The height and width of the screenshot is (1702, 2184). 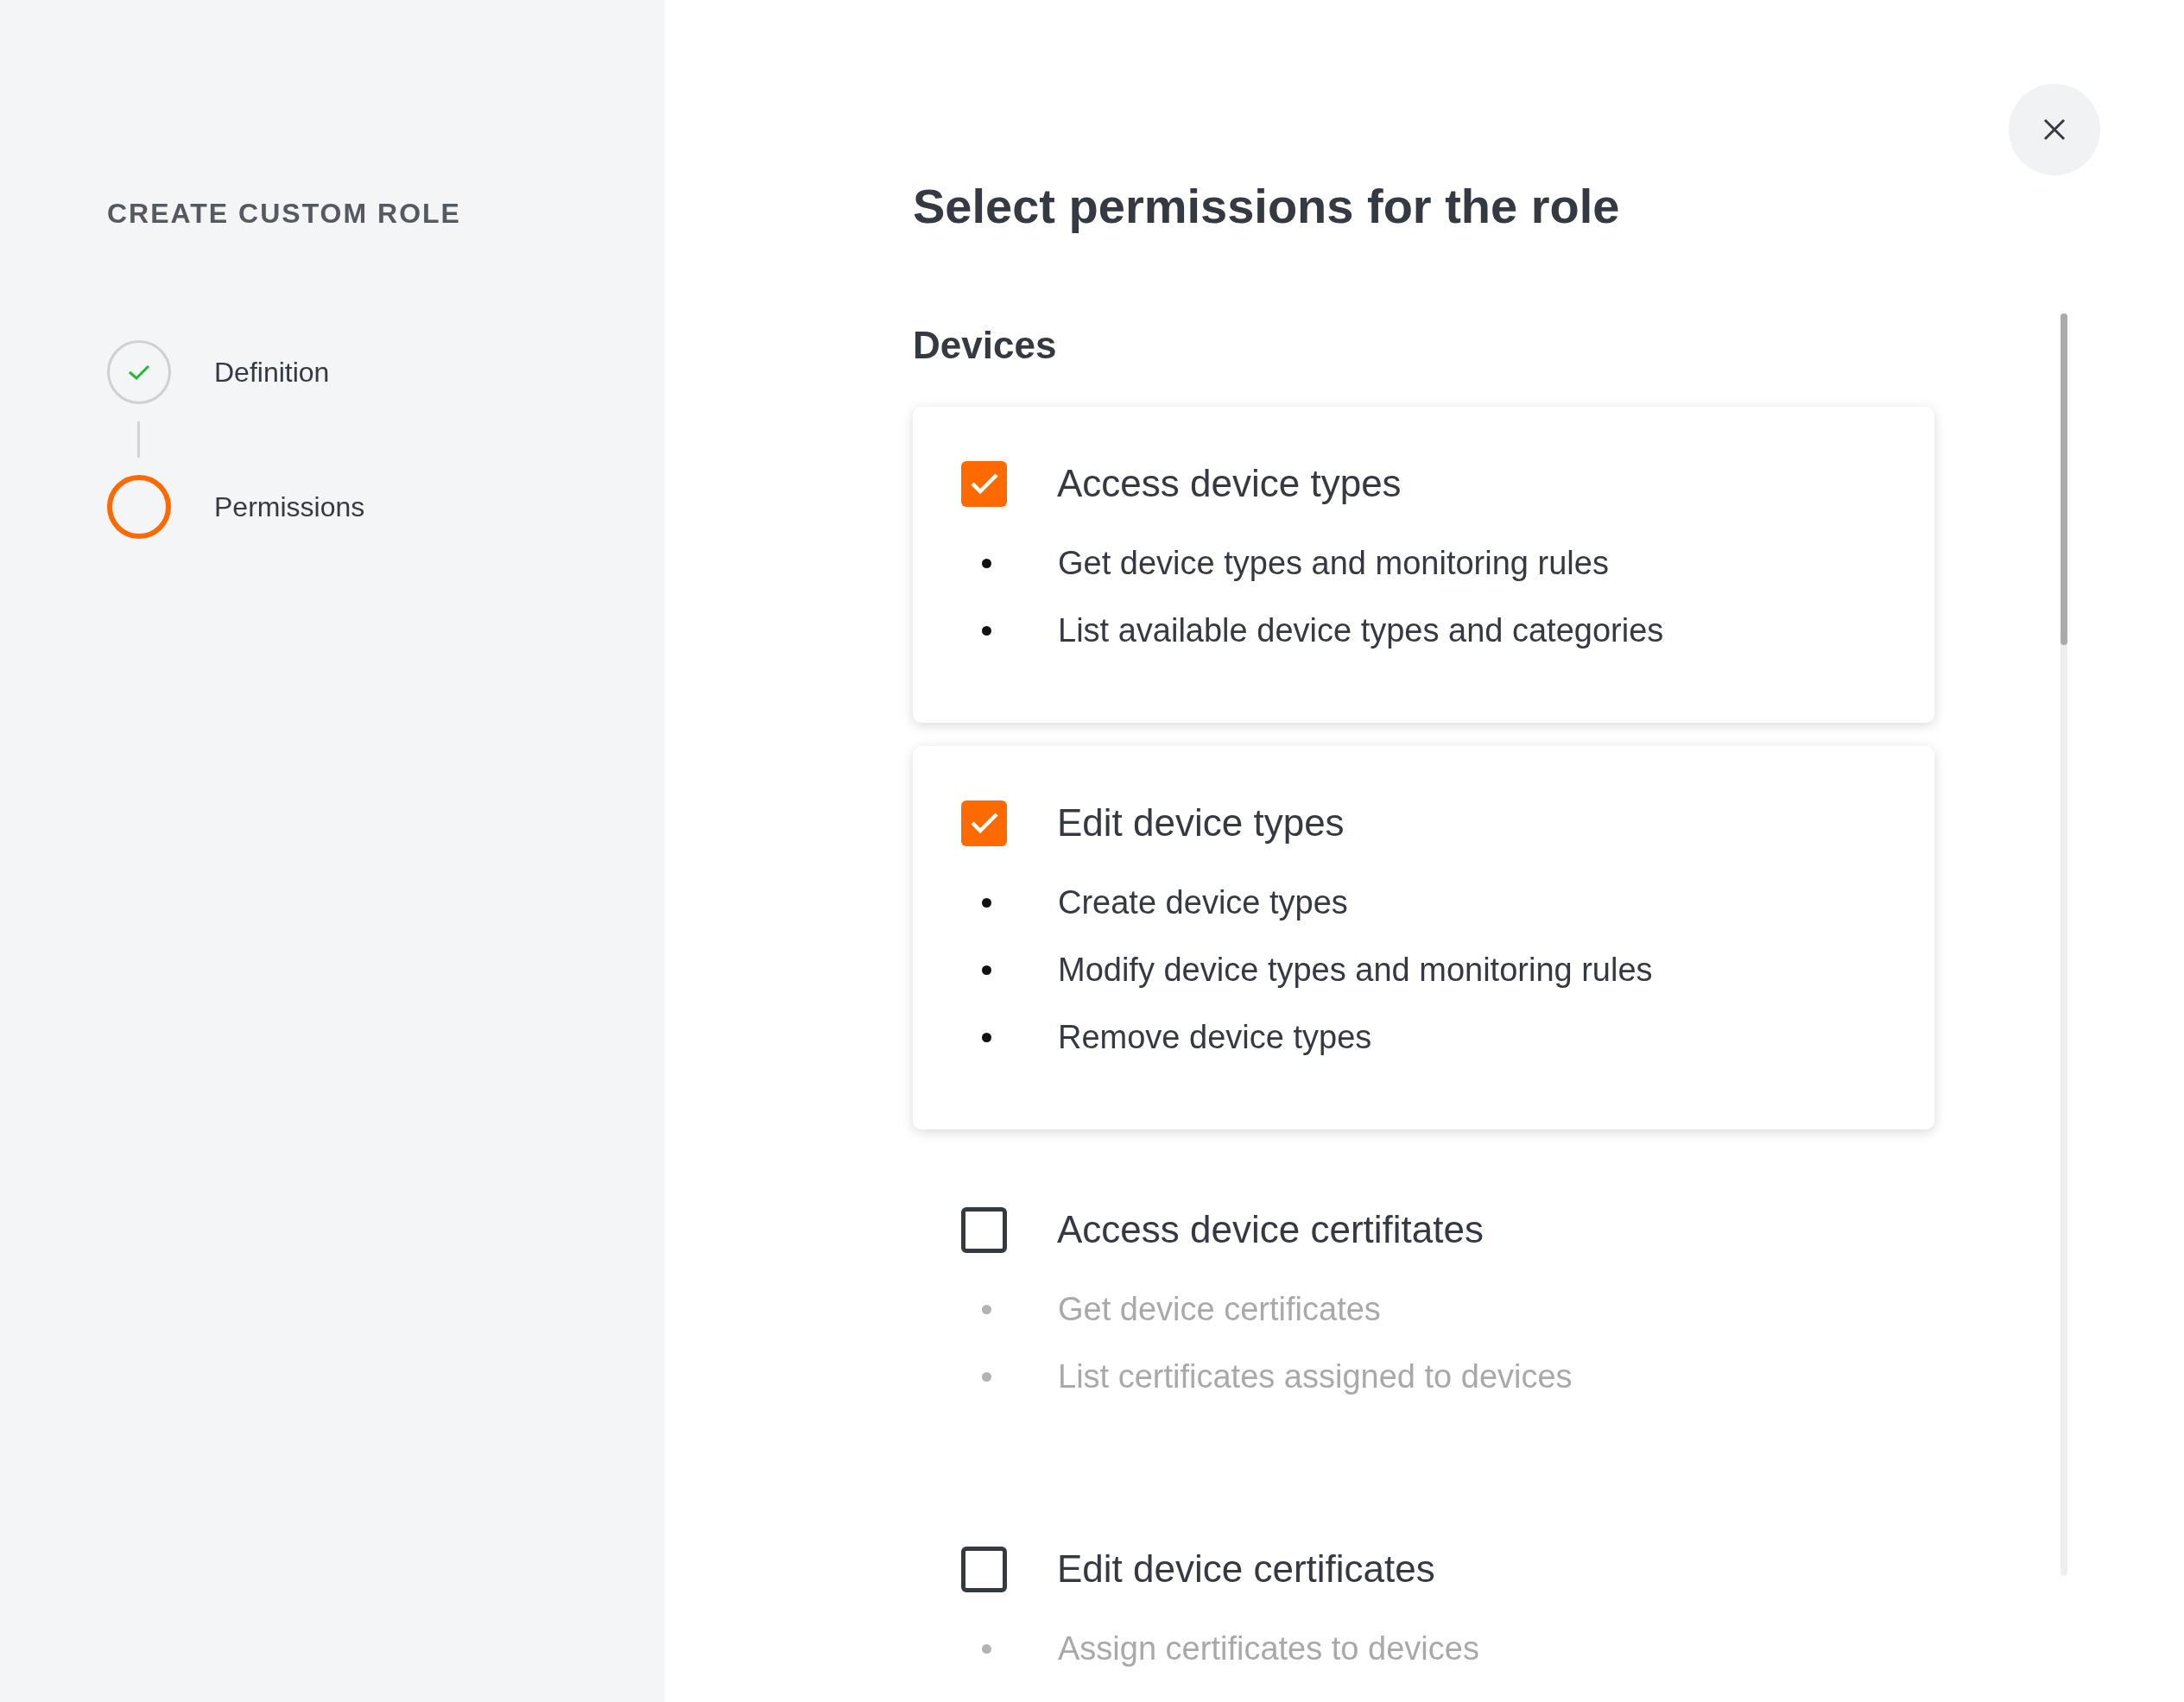 What do you see at coordinates (986, 346) in the screenshot?
I see `section-title: Devices` at bounding box center [986, 346].